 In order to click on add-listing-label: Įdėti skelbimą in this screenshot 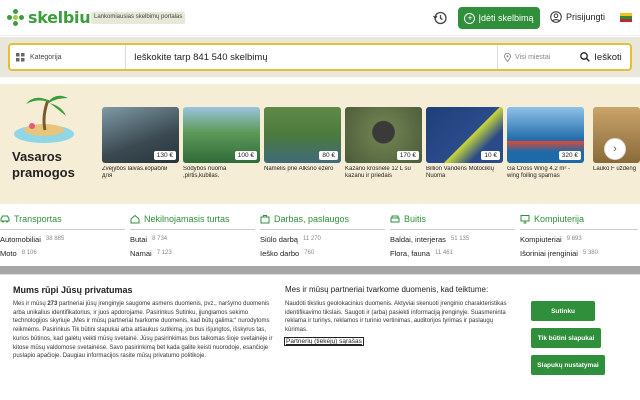, I will do `click(506, 18)`.